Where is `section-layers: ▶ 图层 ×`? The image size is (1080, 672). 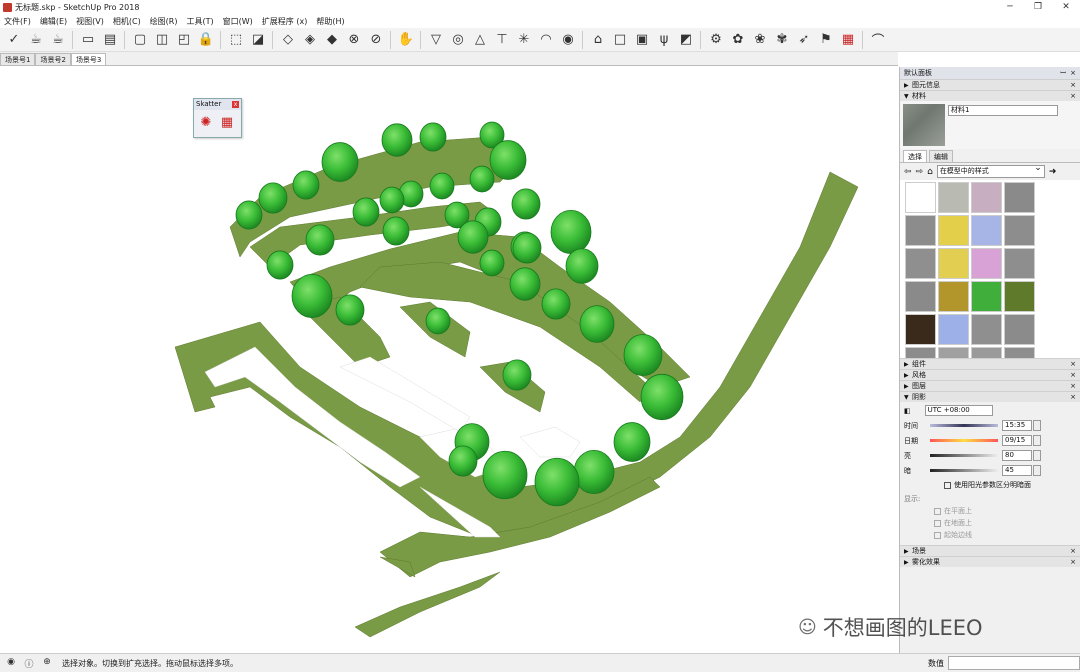
section-layers: ▶ 图层 × is located at coordinates (990, 385).